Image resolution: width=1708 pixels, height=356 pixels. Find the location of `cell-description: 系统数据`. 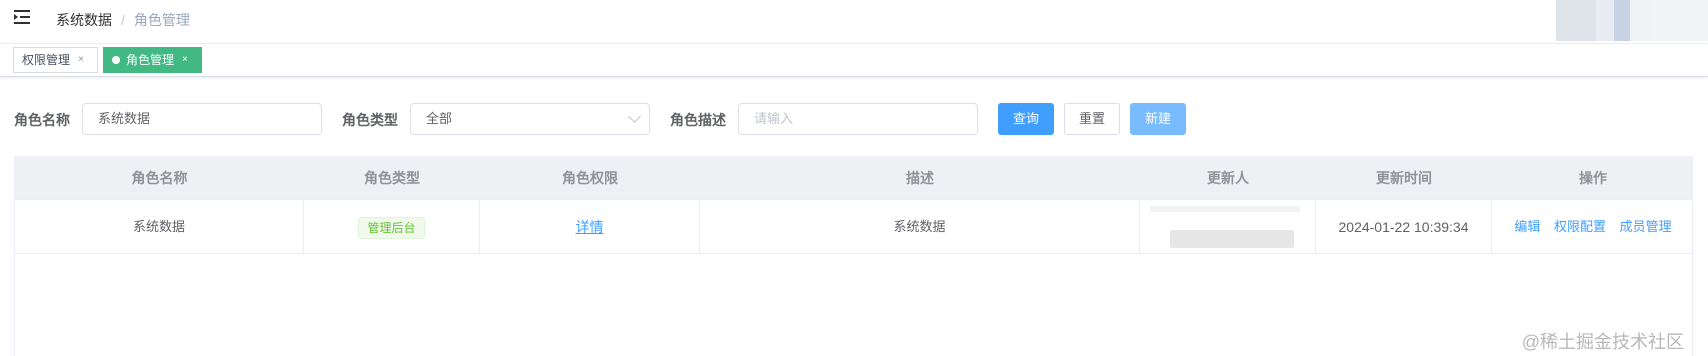

cell-description: 系统数据 is located at coordinates (920, 227).